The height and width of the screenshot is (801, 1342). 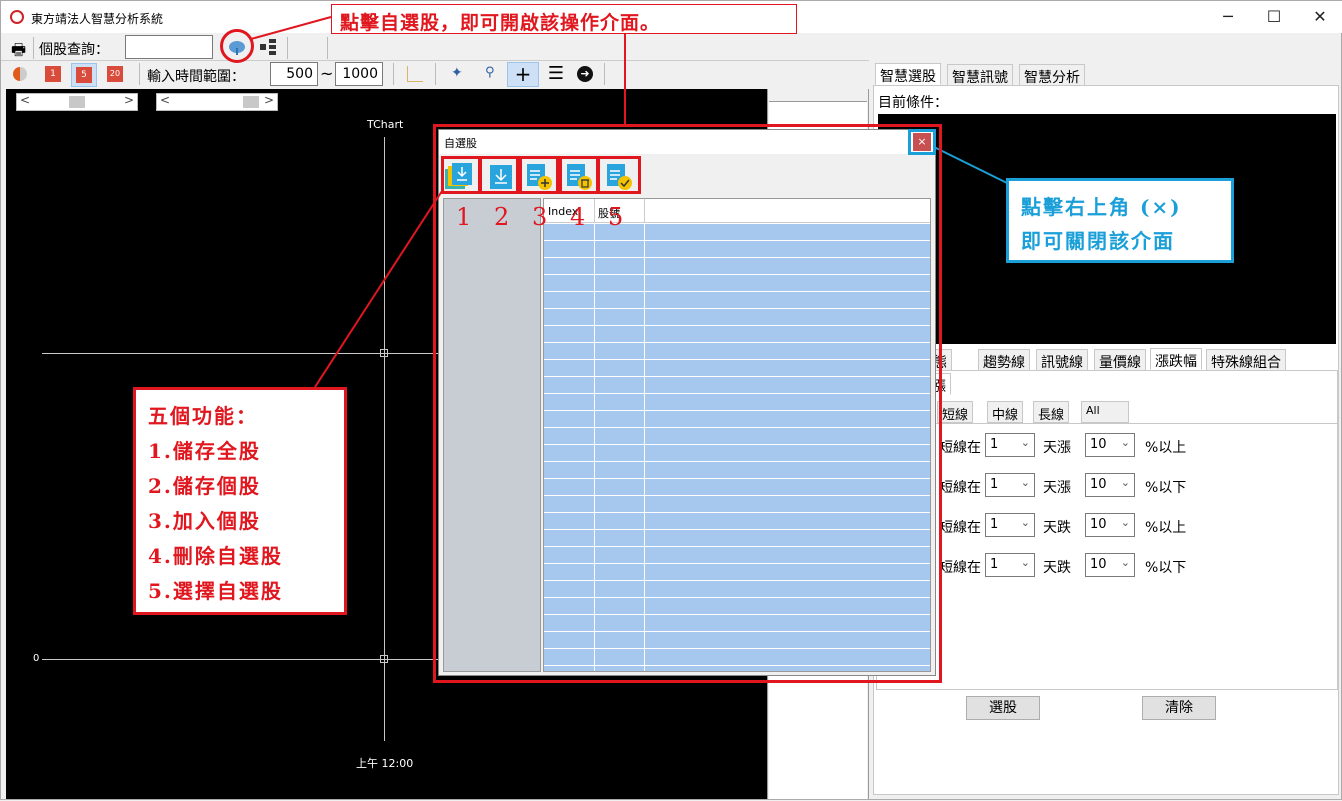 I want to click on function-number: 2, so click(x=502, y=217).